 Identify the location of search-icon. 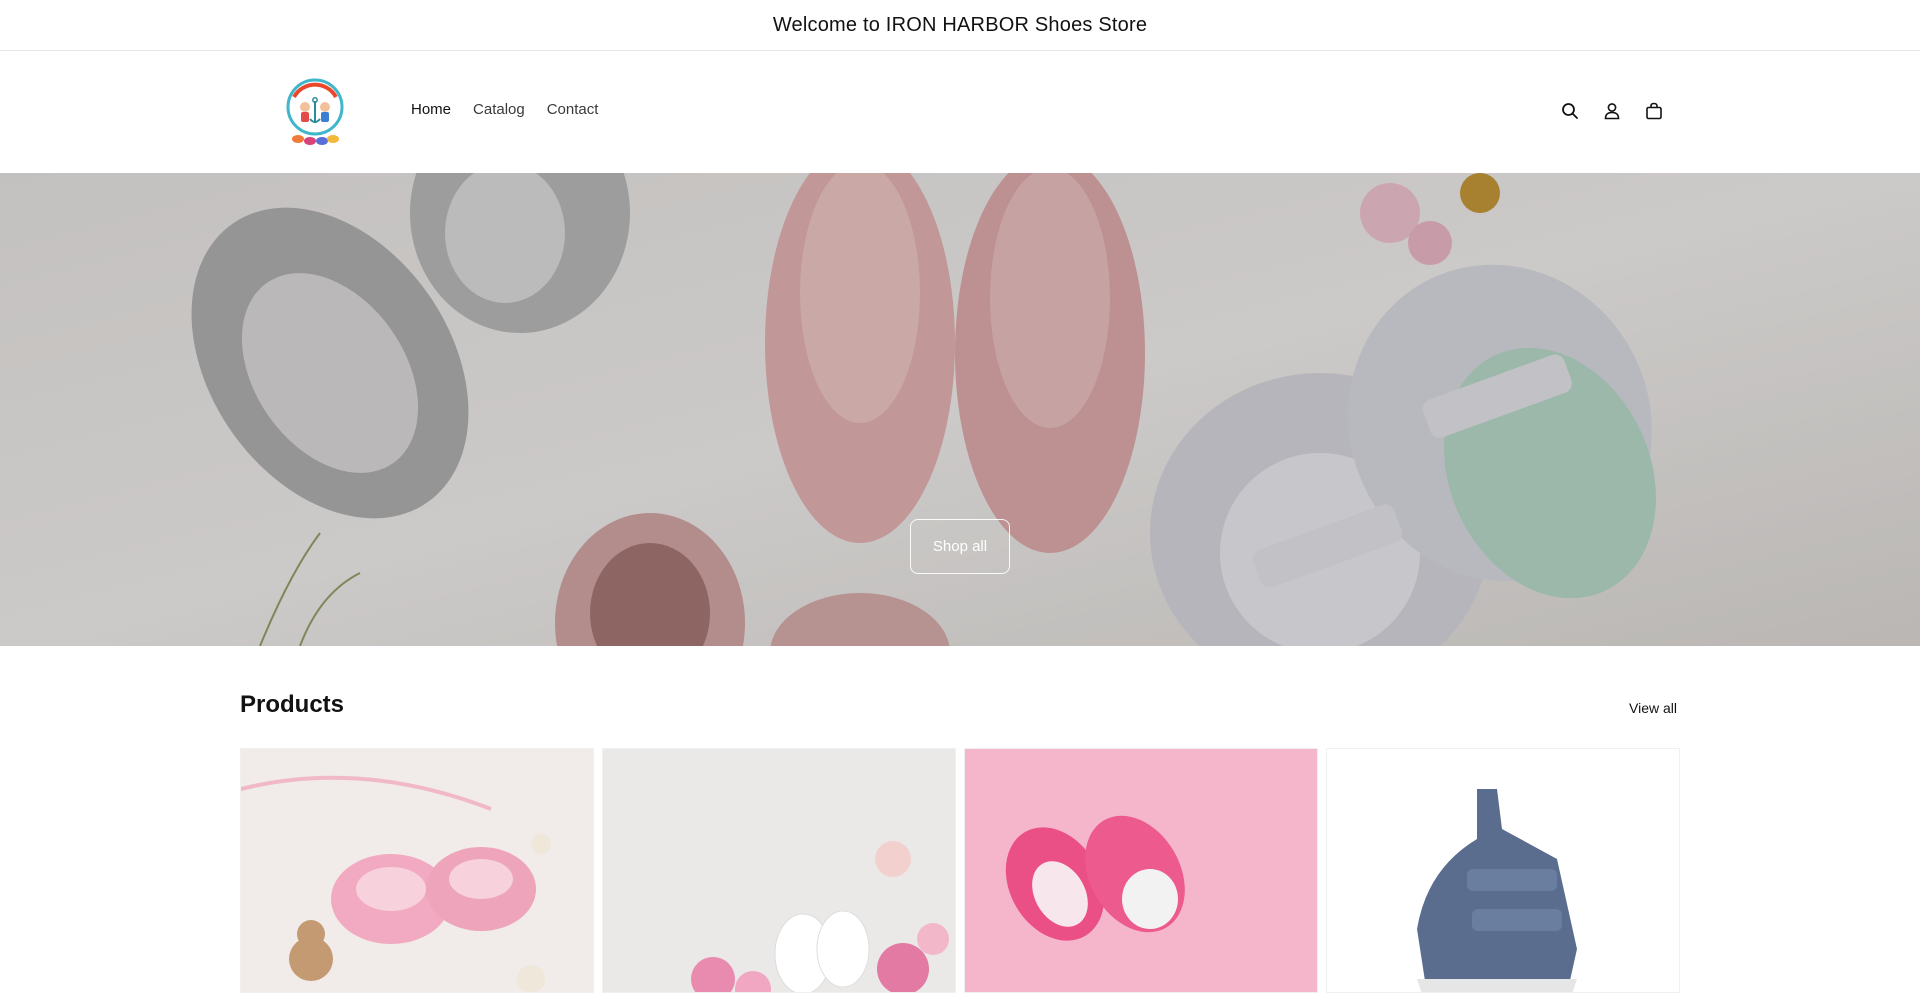
(1570, 111).